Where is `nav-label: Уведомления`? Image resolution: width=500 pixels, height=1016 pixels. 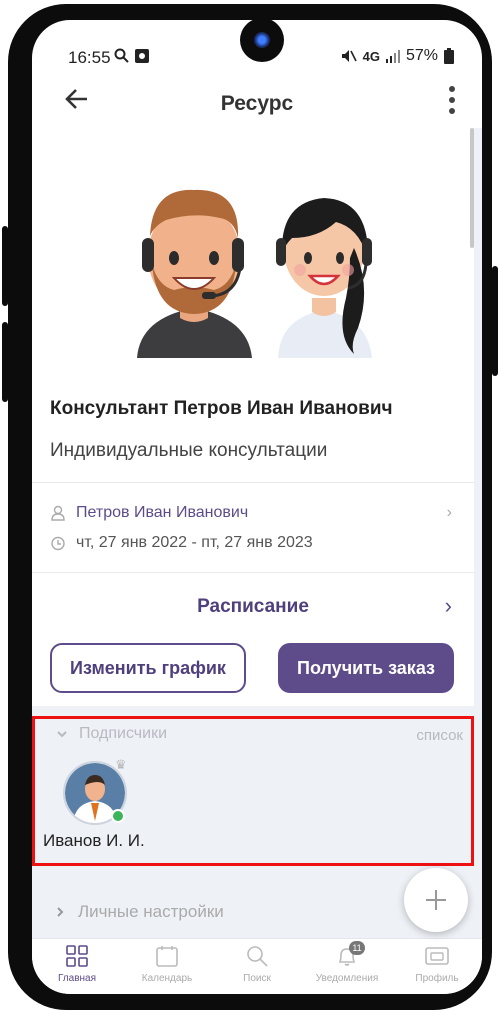
nav-label: Уведомления is located at coordinates (347, 978).